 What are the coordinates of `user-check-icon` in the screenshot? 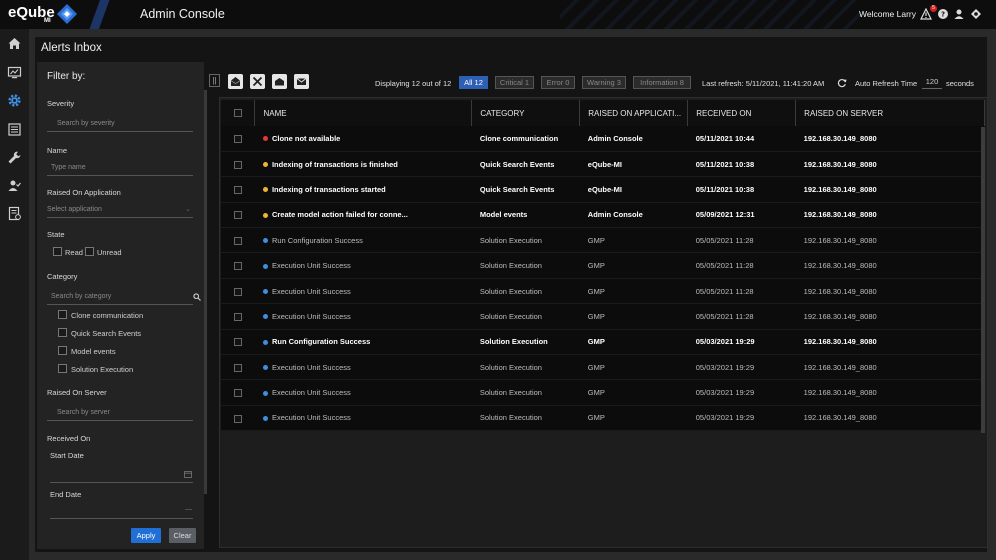 It's located at (14, 185).